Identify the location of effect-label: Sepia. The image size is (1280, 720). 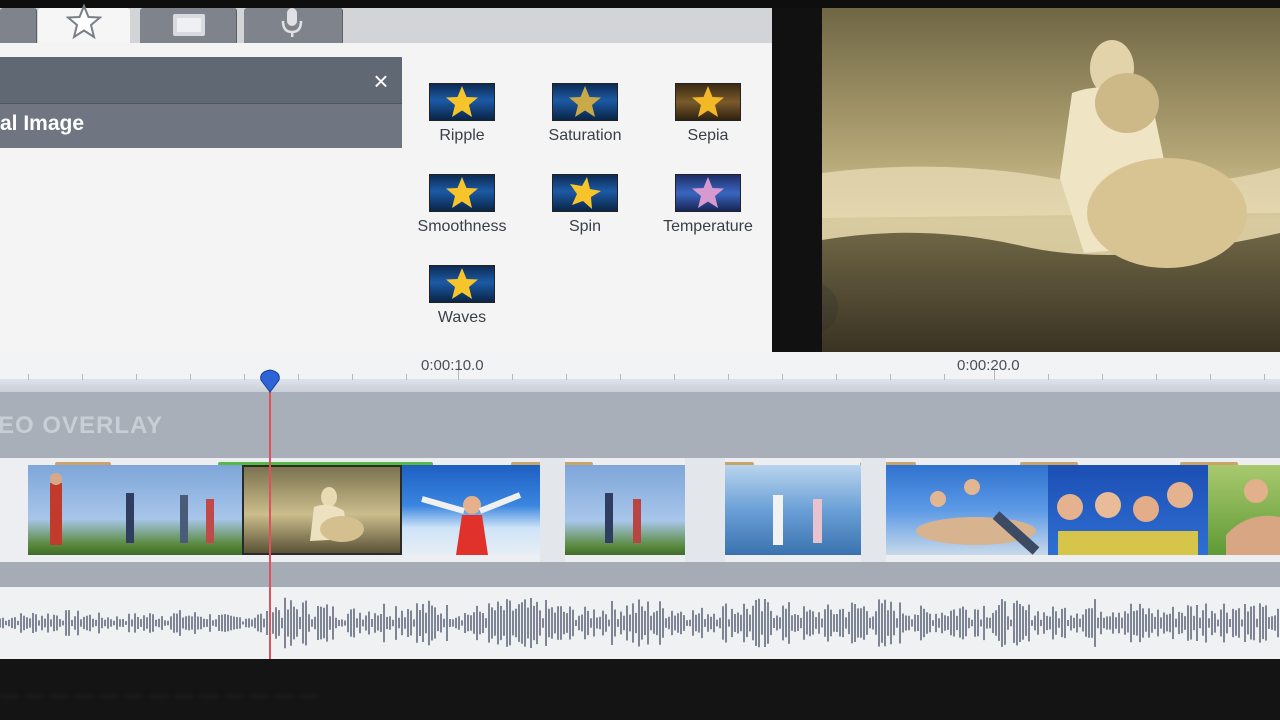
(708, 135).